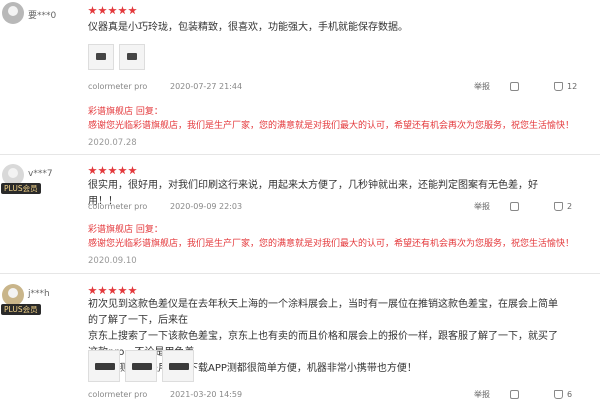 This screenshot has height=408, width=600. I want to click on reply-date: 2020.07.28, so click(112, 143).